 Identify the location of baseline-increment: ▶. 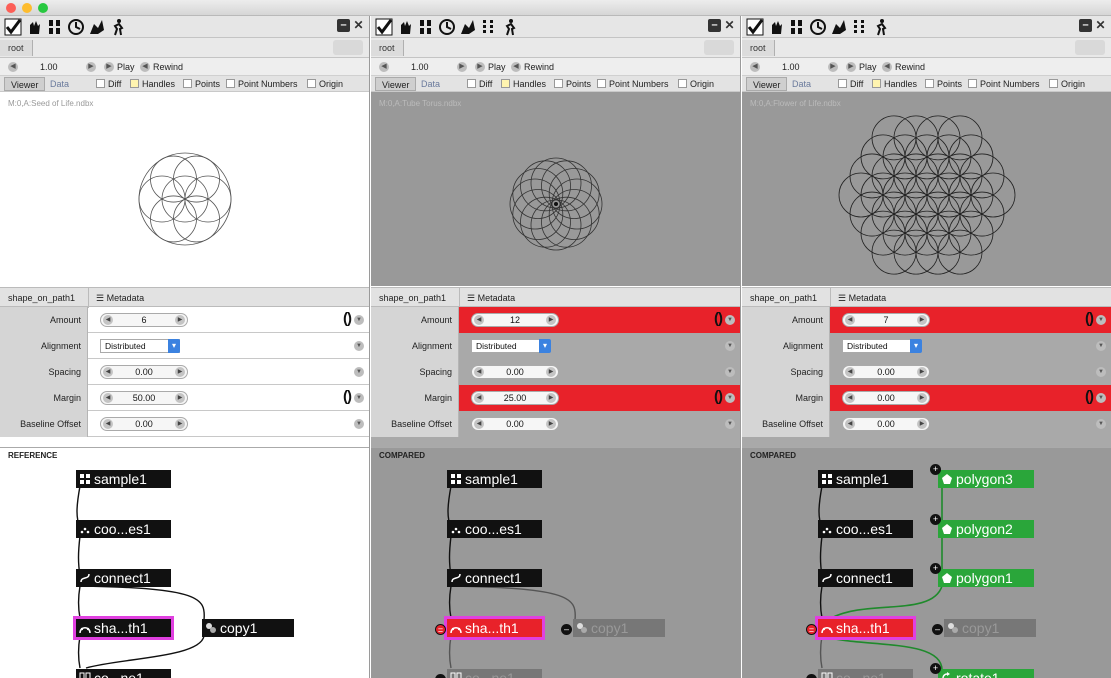
(180, 424).